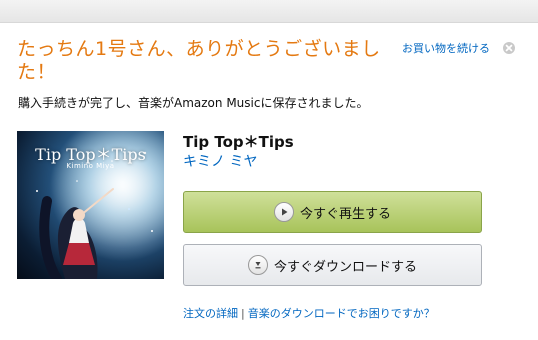 The image size is (538, 340). What do you see at coordinates (269, 11) in the screenshot?
I see `top-bar` at bounding box center [269, 11].